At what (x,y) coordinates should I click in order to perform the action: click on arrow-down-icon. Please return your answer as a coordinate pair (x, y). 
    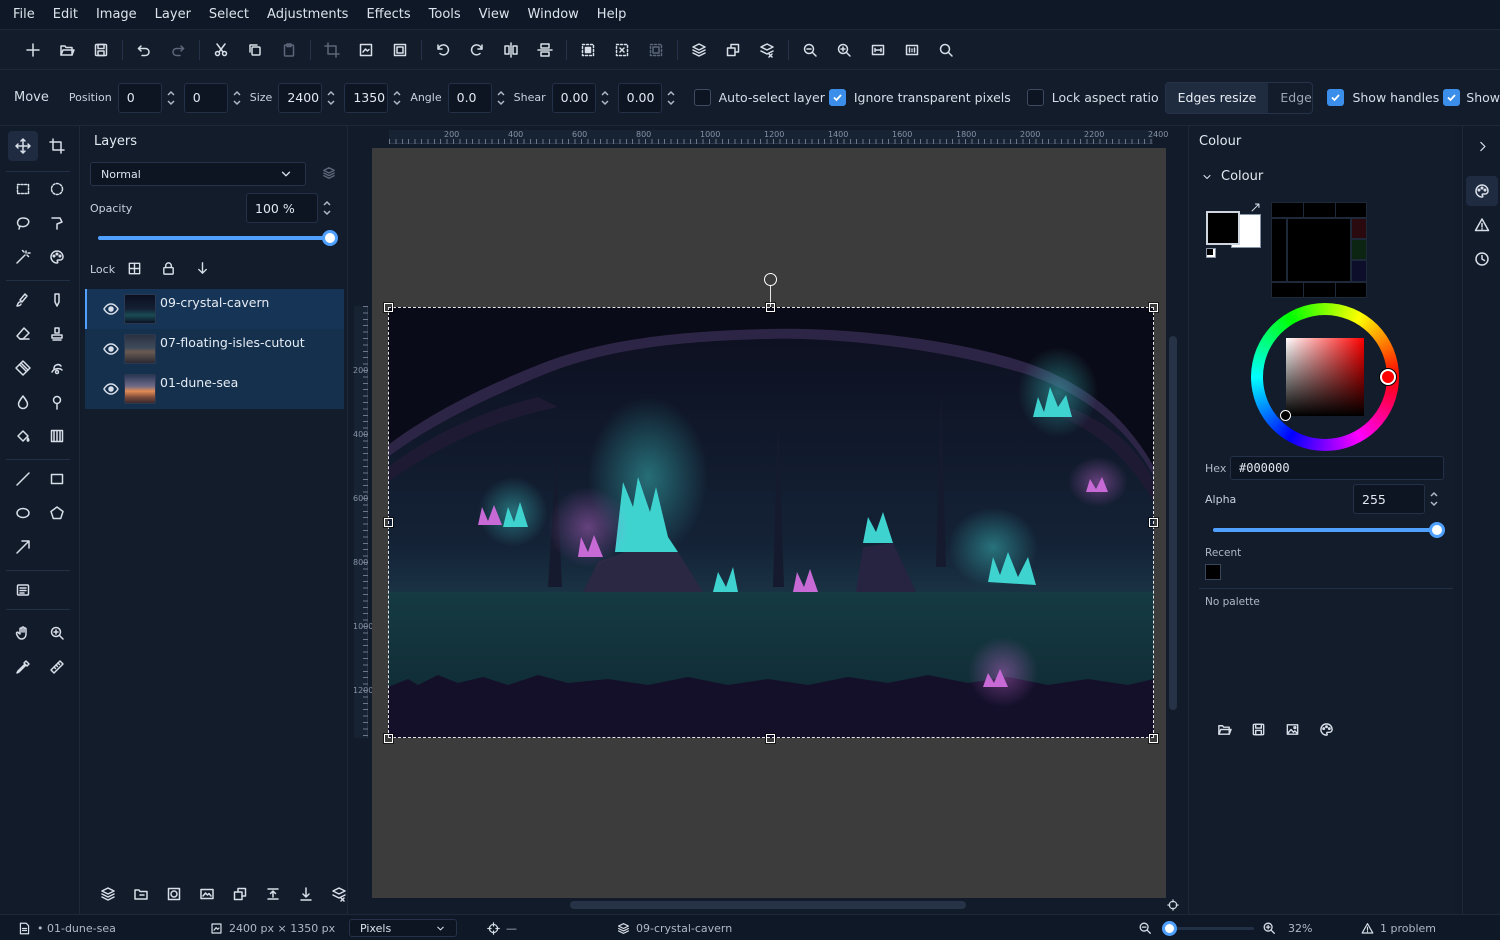
    Looking at the image, I should click on (202, 268).